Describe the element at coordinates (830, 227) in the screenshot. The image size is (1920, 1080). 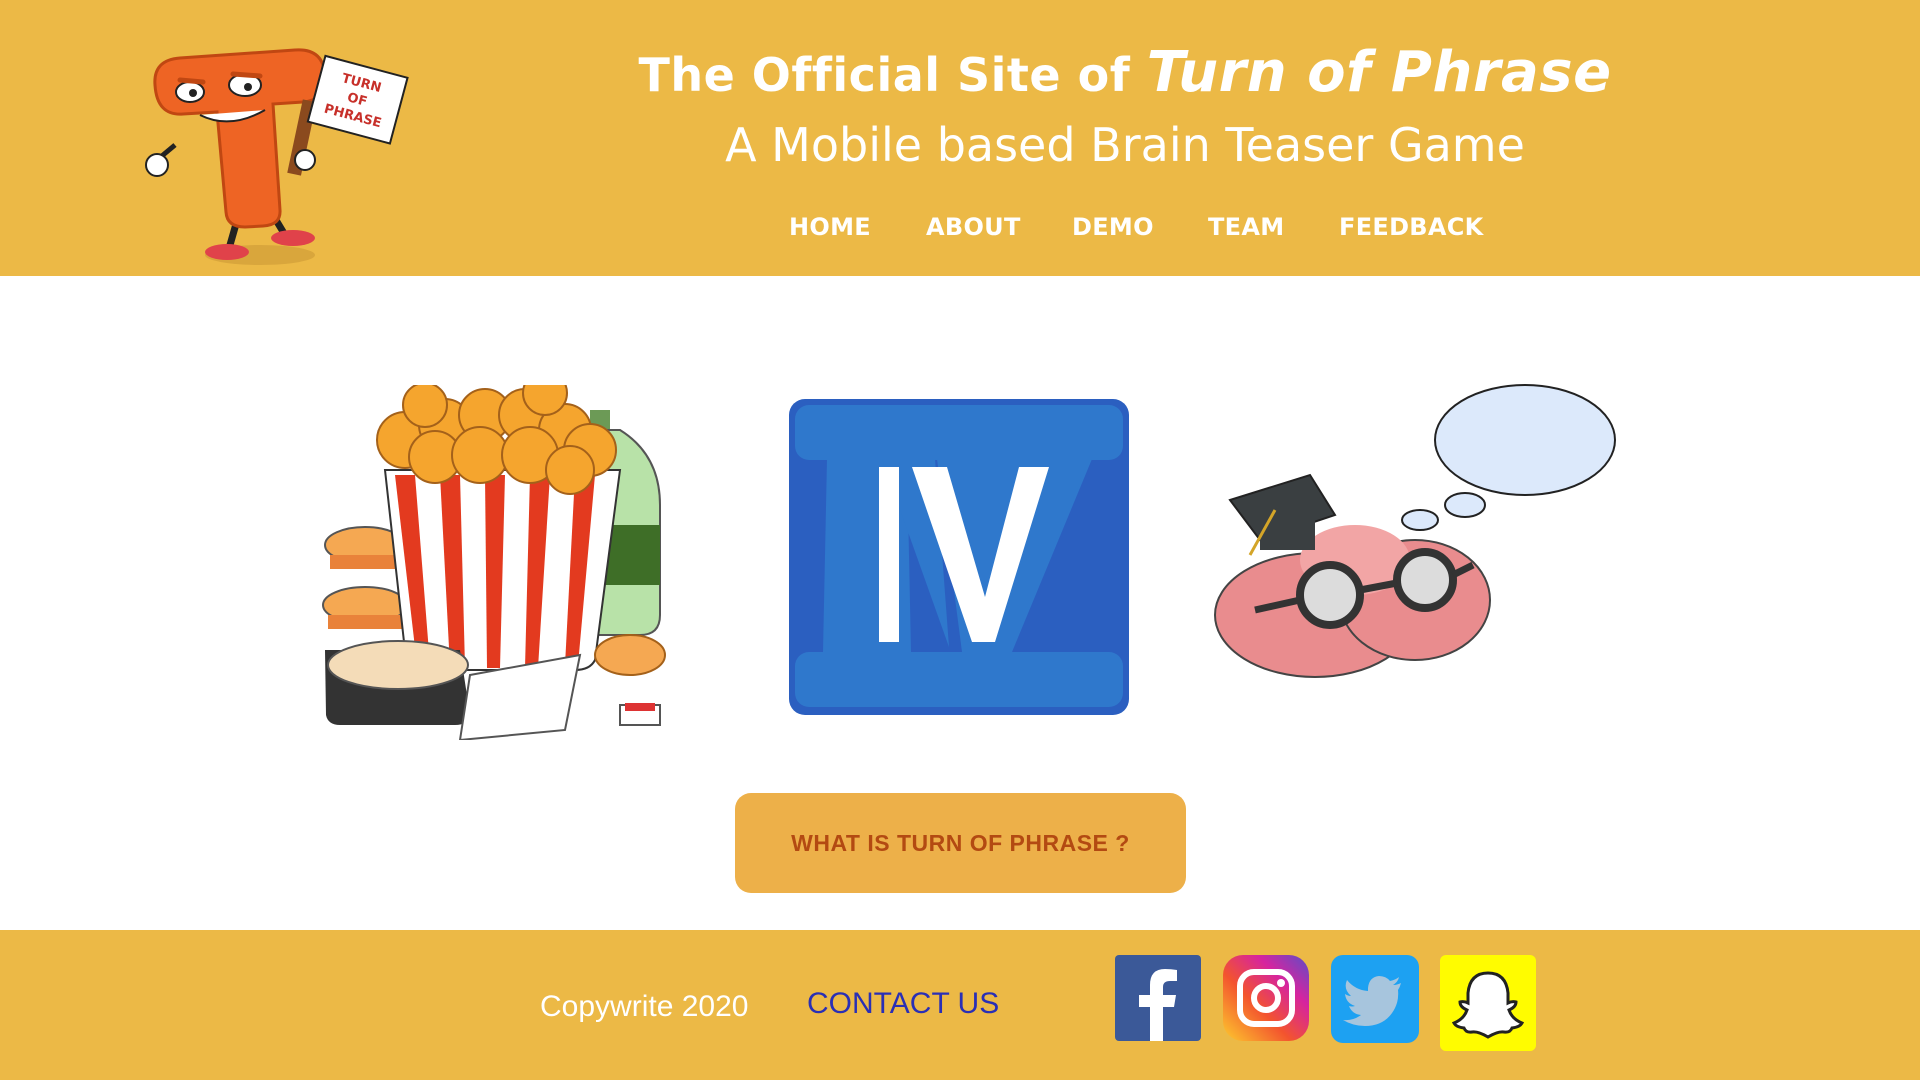
I see `nav-home: HOME` at that location.